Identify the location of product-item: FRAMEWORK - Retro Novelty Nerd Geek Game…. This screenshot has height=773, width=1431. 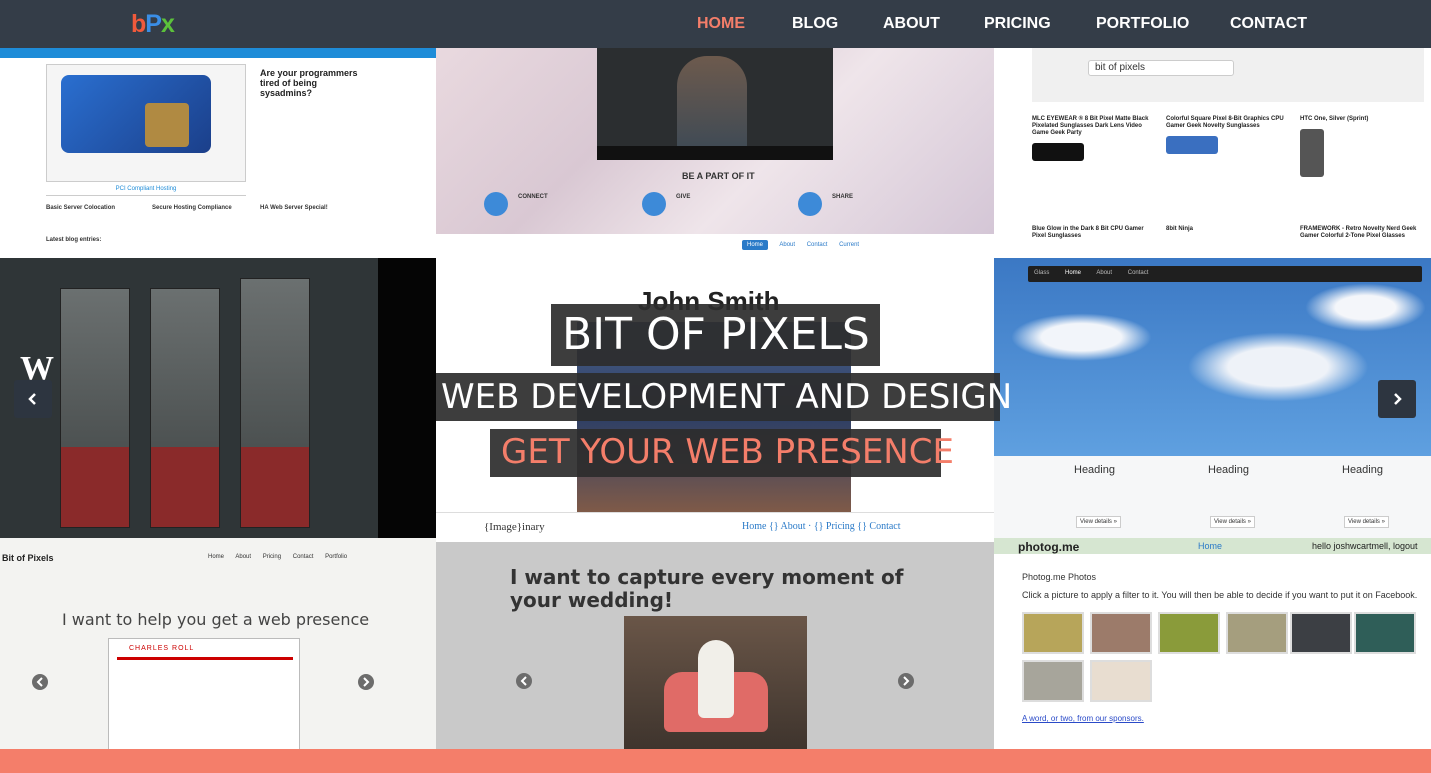
(1360, 233).